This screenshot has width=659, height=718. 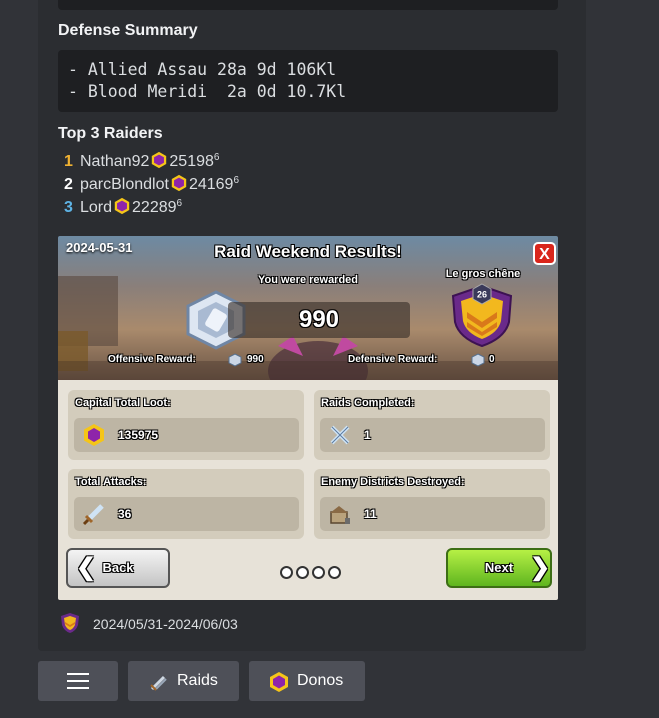 I want to click on clan-name: Le gros chêne, so click(x=483, y=274).